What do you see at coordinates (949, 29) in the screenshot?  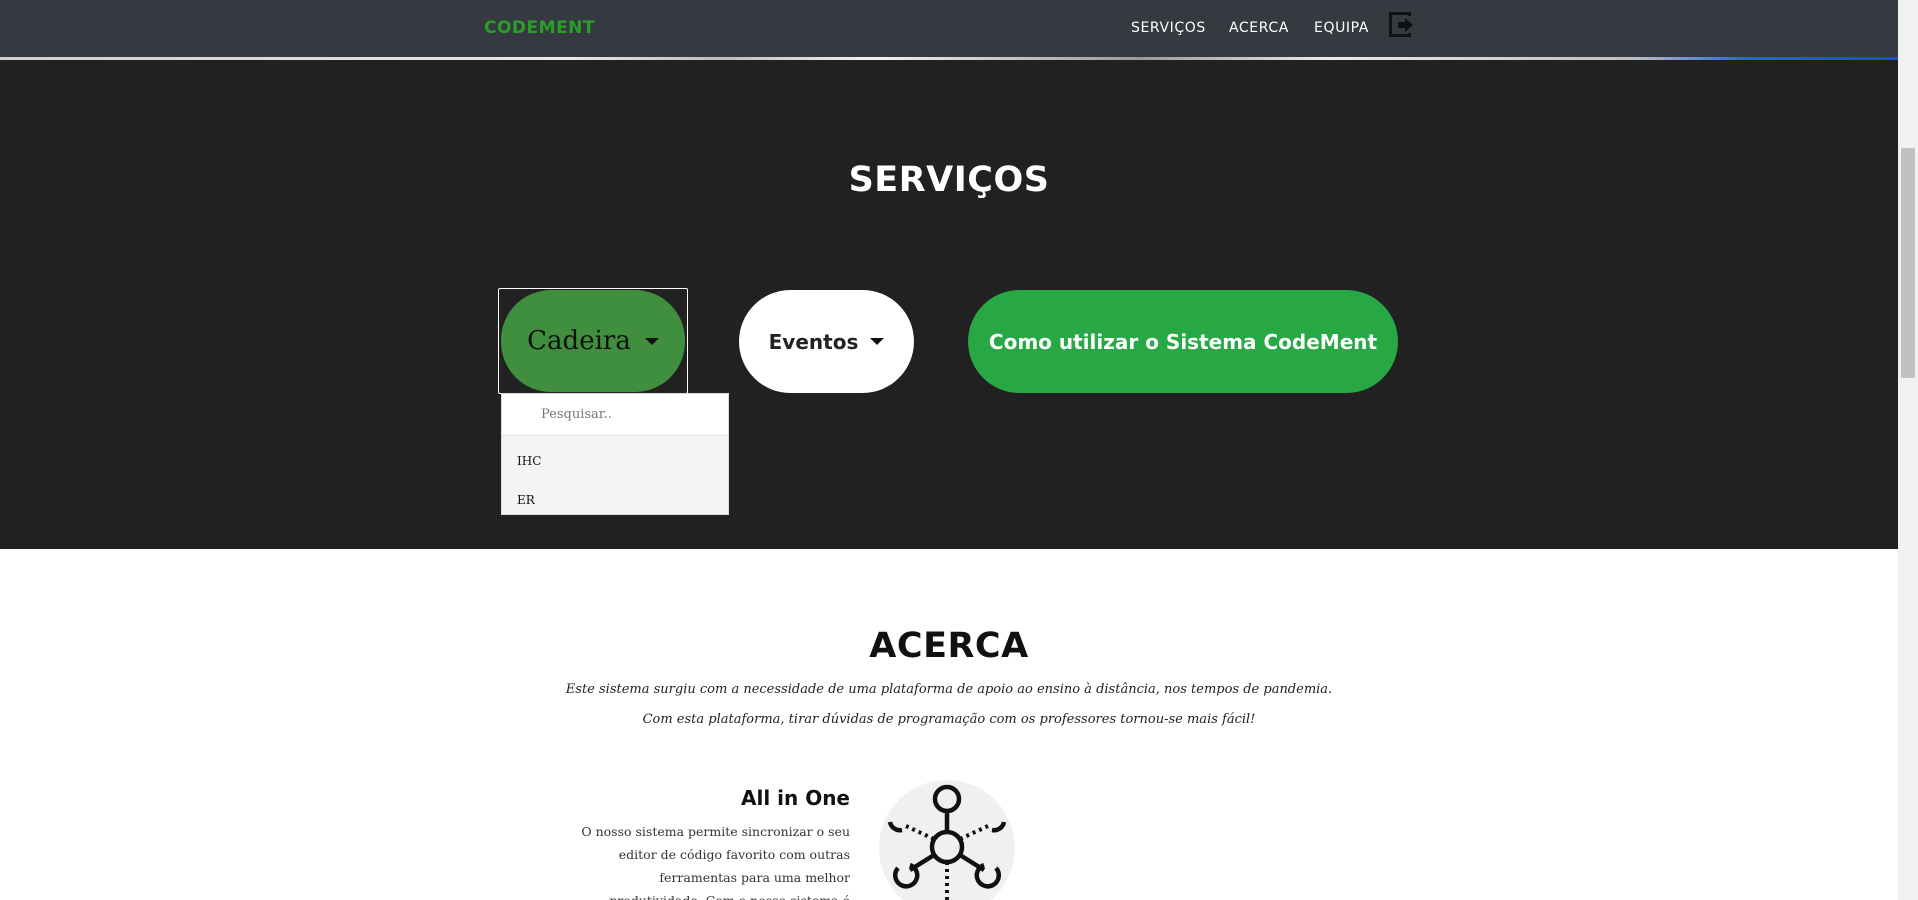 I see `top-navbar: CODEMENT SERVIÇOS ACERCA EQUIPA` at bounding box center [949, 29].